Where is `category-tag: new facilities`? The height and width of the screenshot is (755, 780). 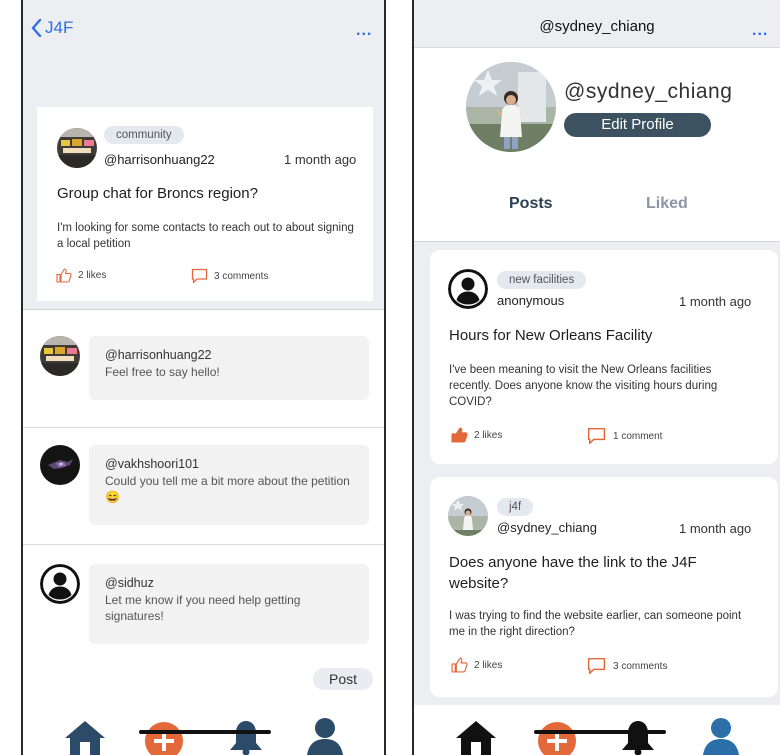
category-tag: new facilities is located at coordinates (542, 280).